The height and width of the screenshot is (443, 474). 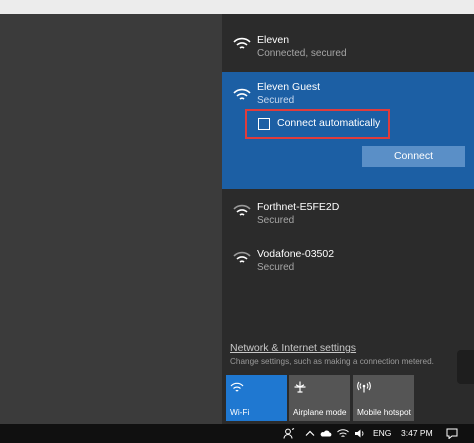 What do you see at coordinates (326, 433) in the screenshot?
I see `onedrive-icon` at bounding box center [326, 433].